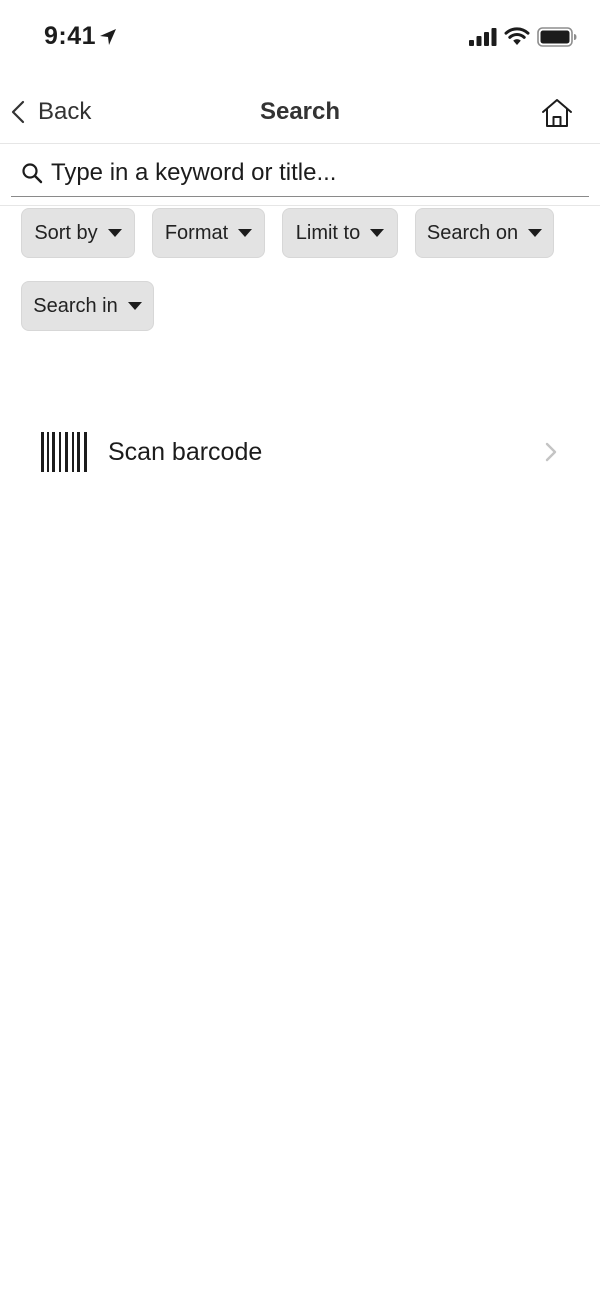 The image size is (600, 1300). What do you see at coordinates (328, 232) in the screenshot?
I see `limit-to-label: Limit to` at bounding box center [328, 232].